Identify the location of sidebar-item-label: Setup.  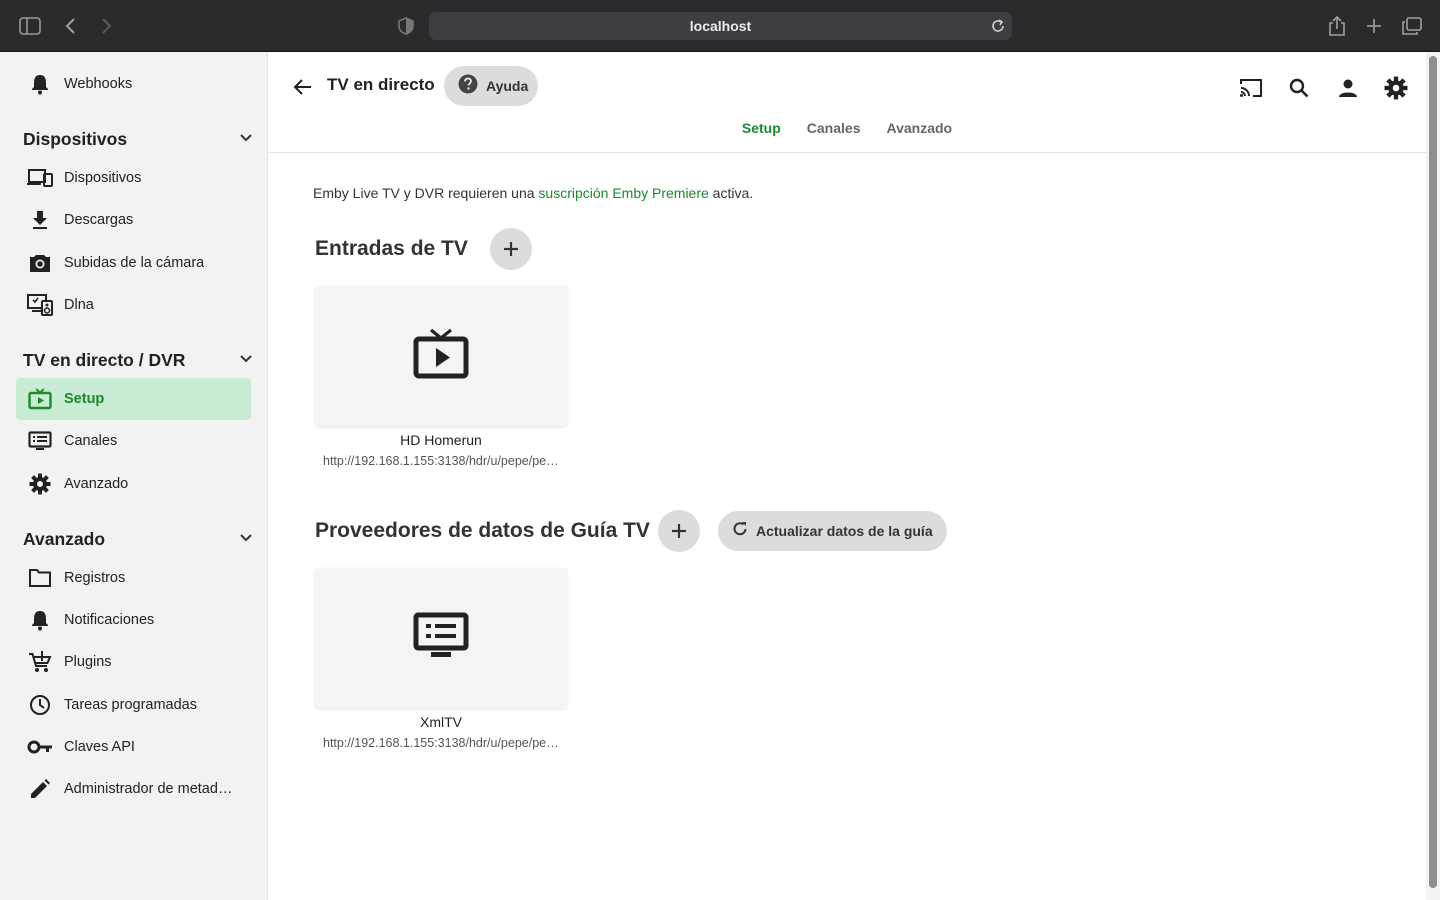
(84, 399).